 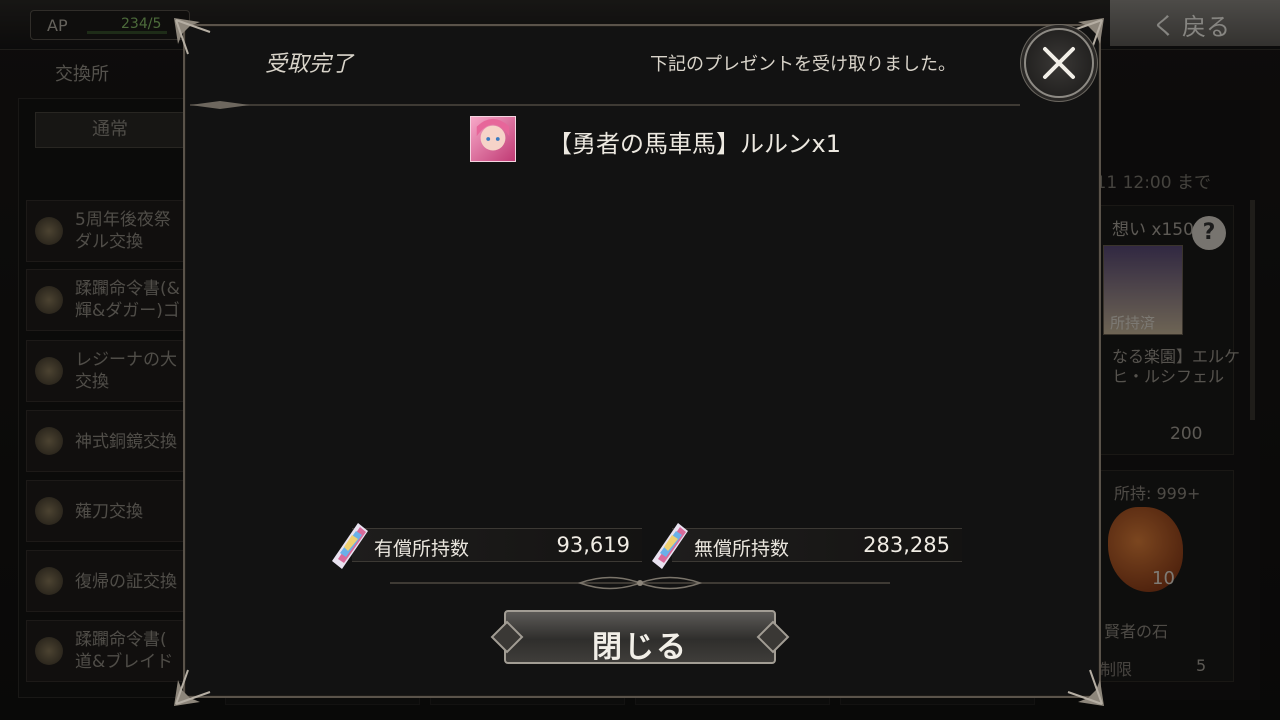 I want to click on dialog-title: 受取完了, so click(x=309, y=64).